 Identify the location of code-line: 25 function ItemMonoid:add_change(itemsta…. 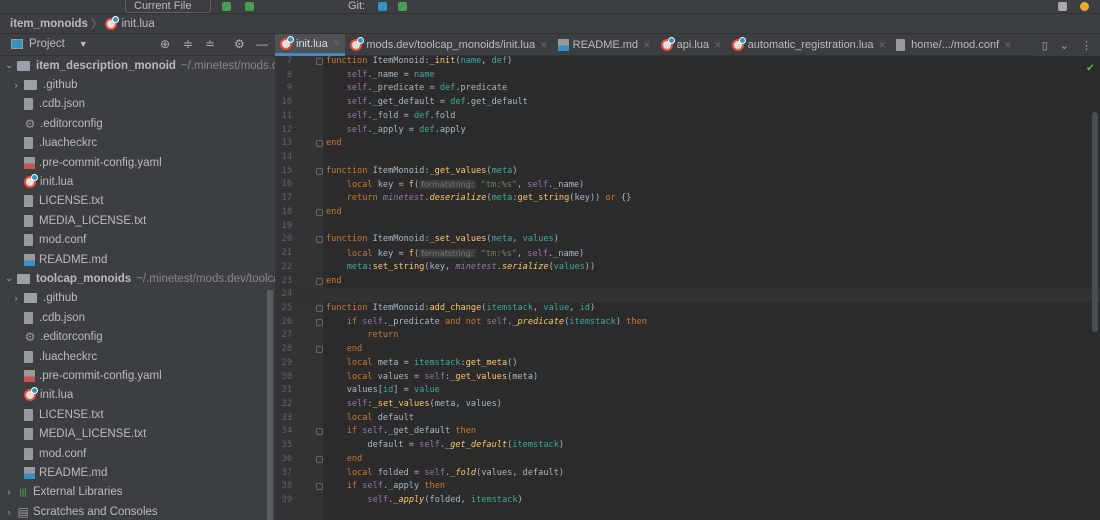
(687, 309).